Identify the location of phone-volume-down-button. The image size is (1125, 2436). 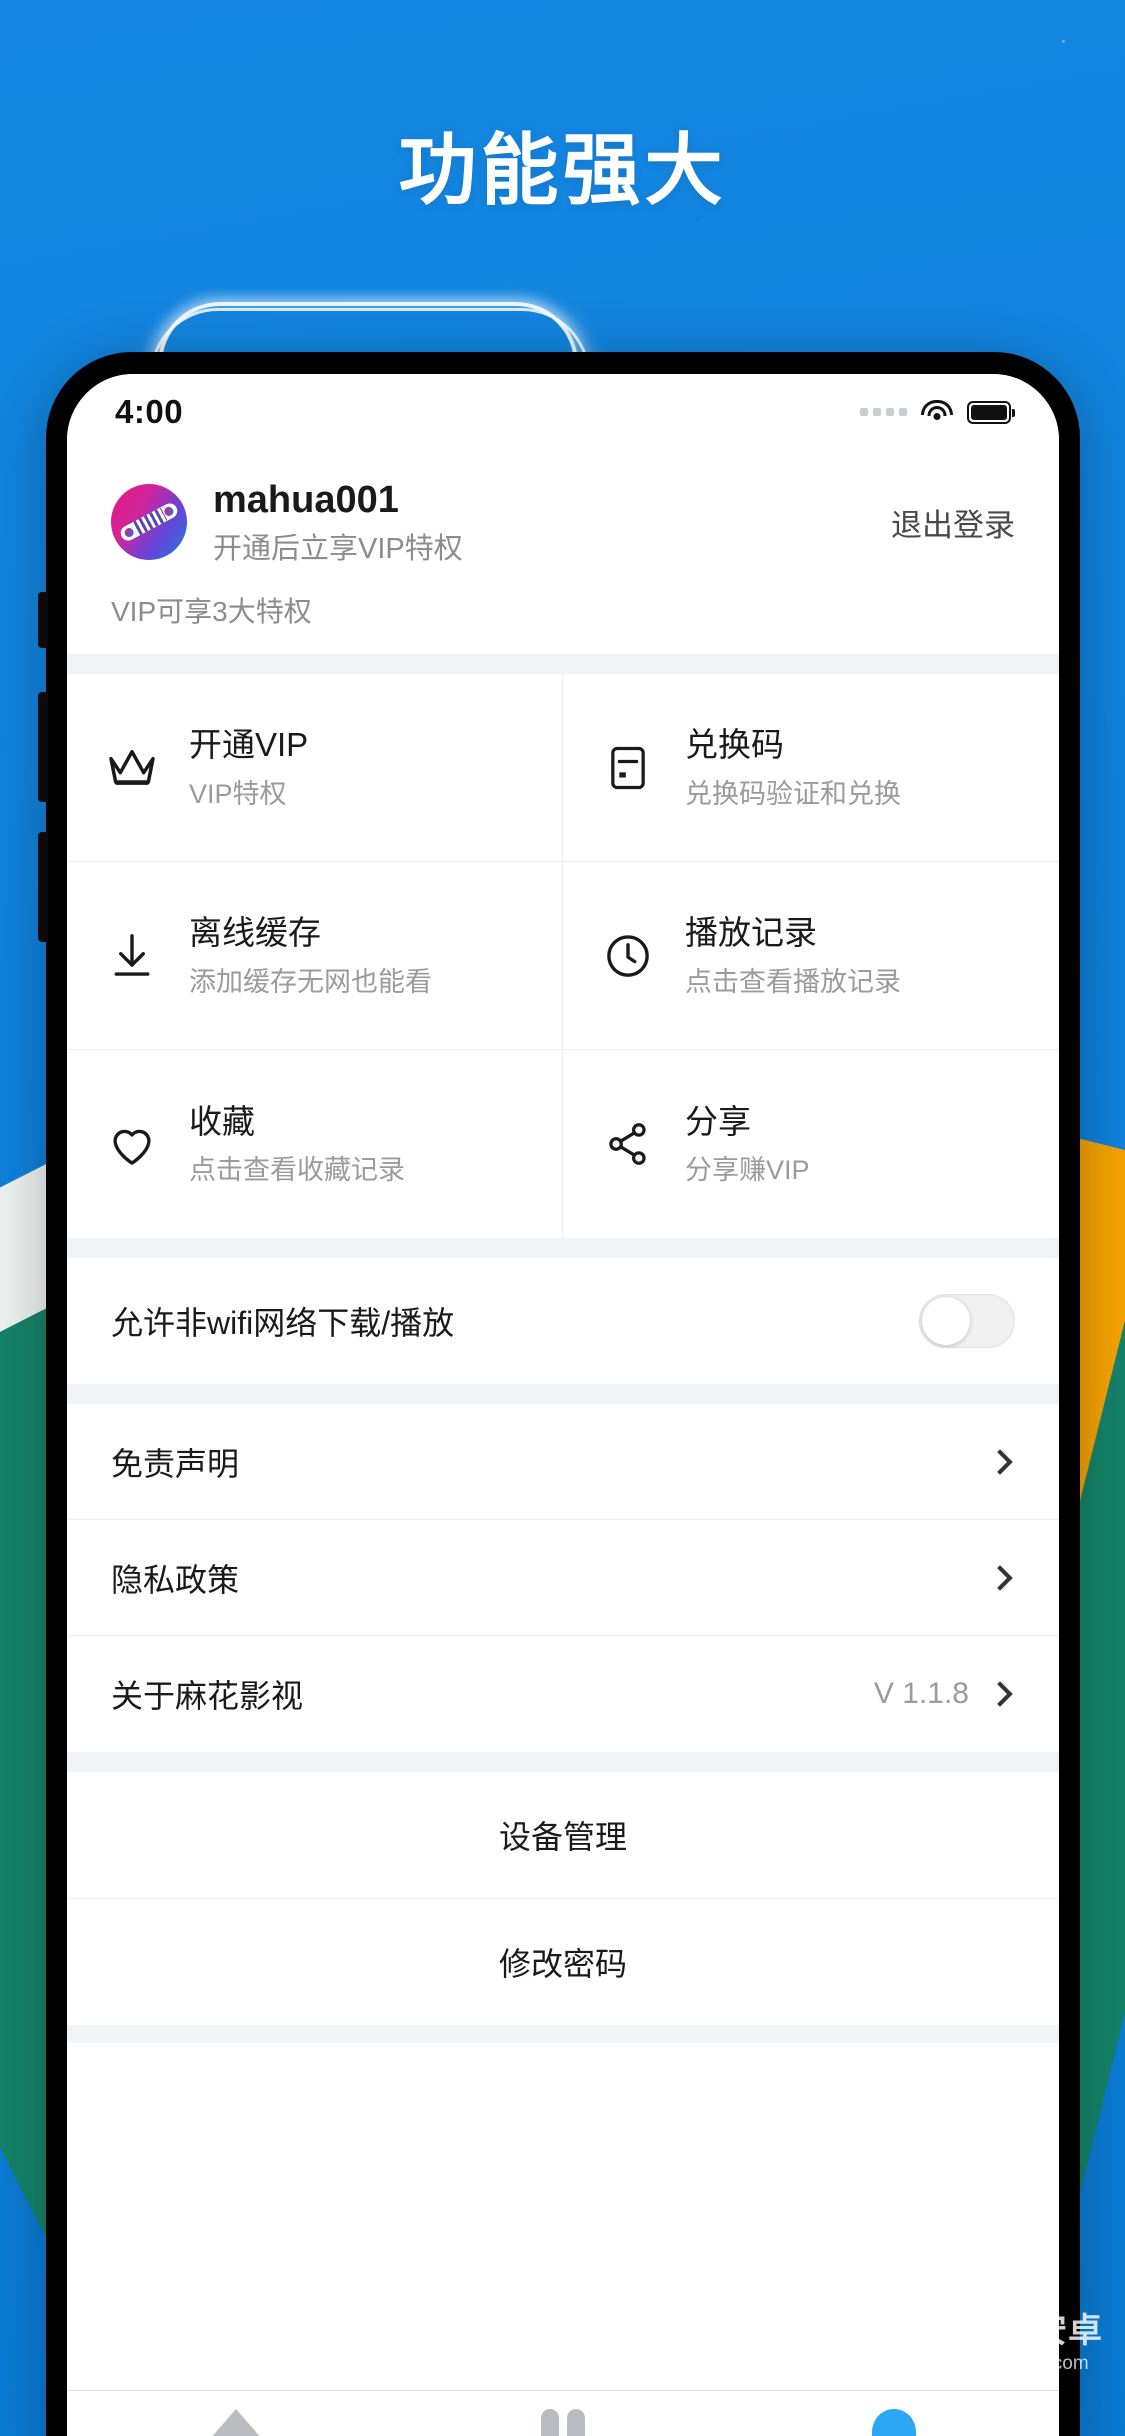
(43, 887).